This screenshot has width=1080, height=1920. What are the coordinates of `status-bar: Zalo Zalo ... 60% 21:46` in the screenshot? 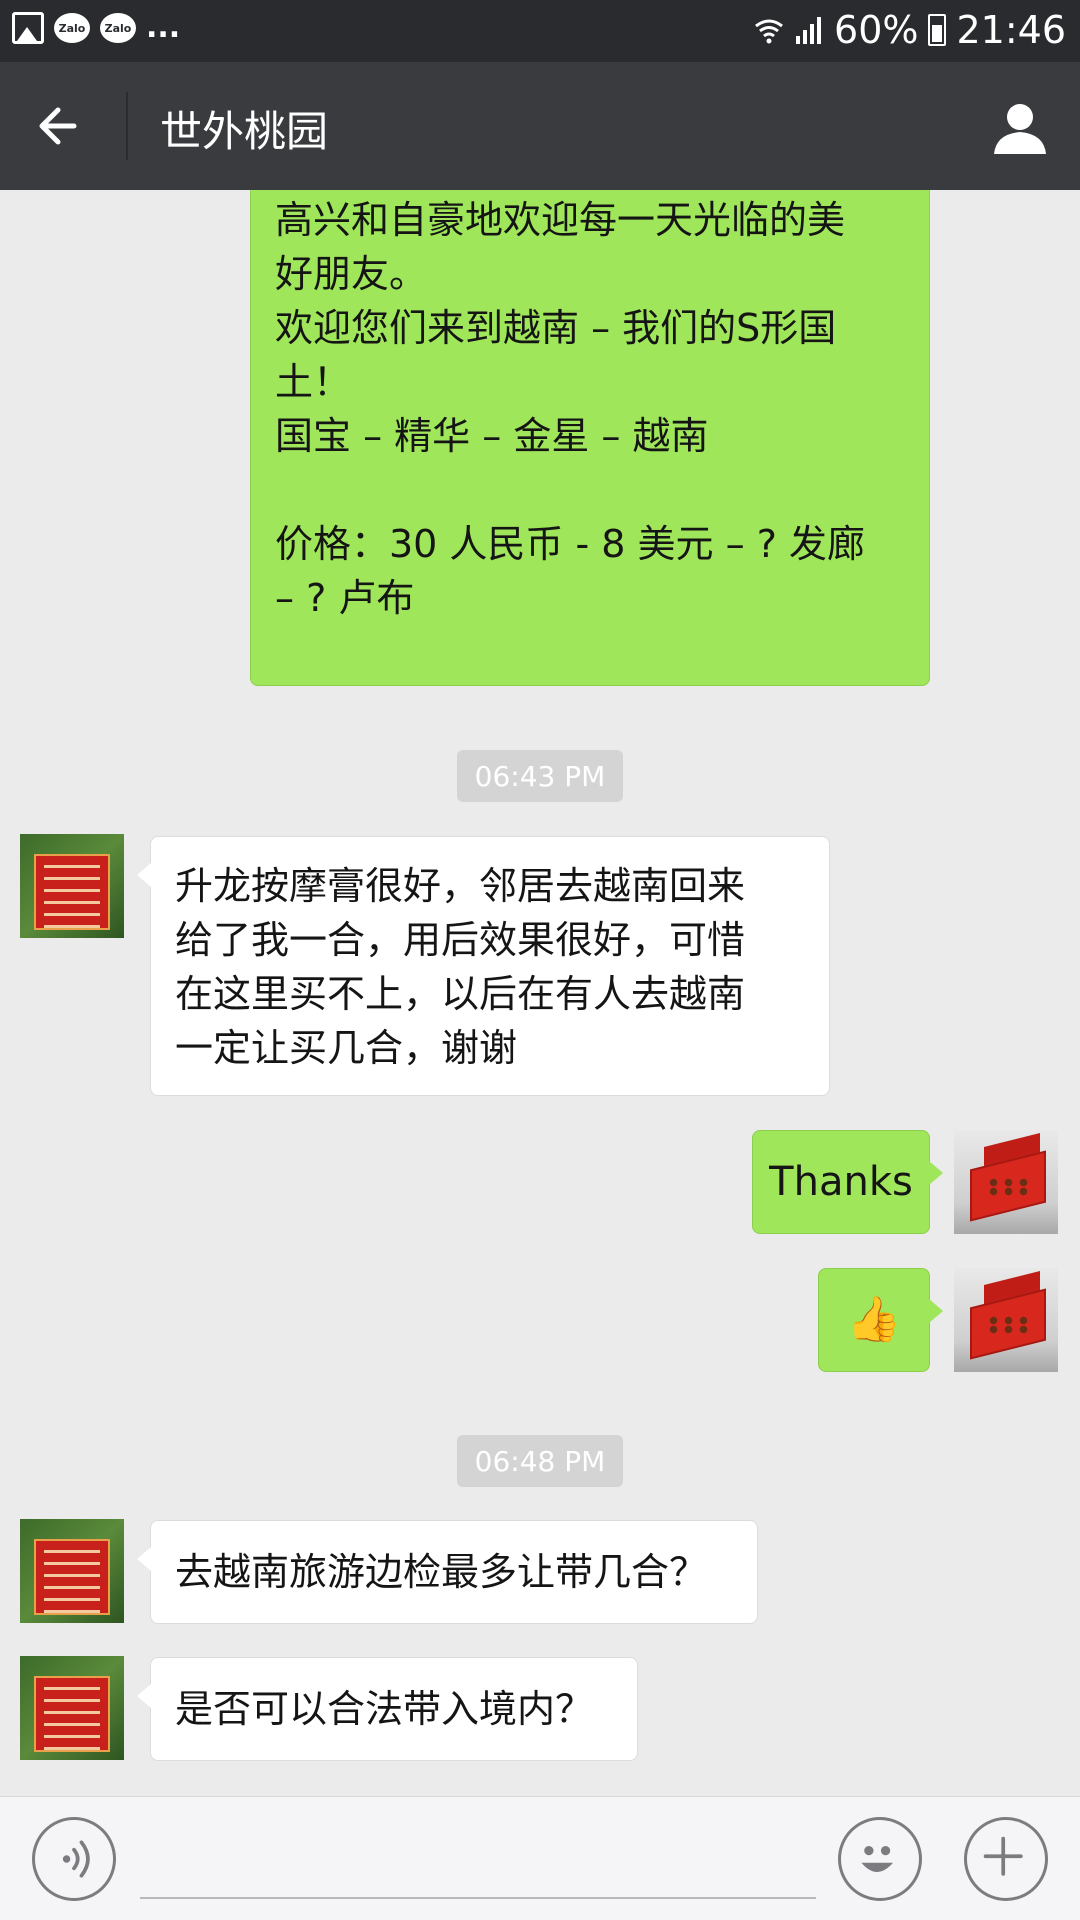 It's located at (540, 31).